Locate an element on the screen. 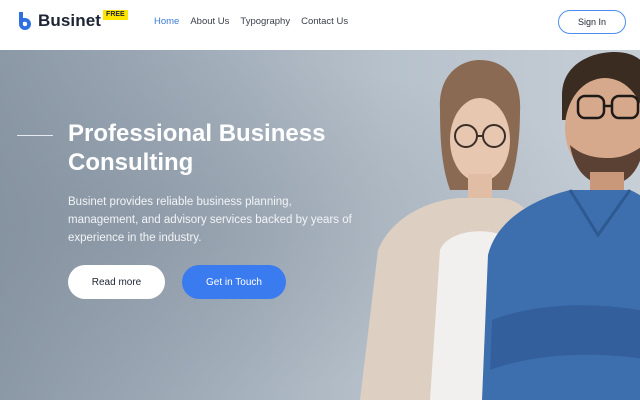 This screenshot has width=640, height=400. hero-title: Professional Business Consulting is located at coordinates (218, 148).